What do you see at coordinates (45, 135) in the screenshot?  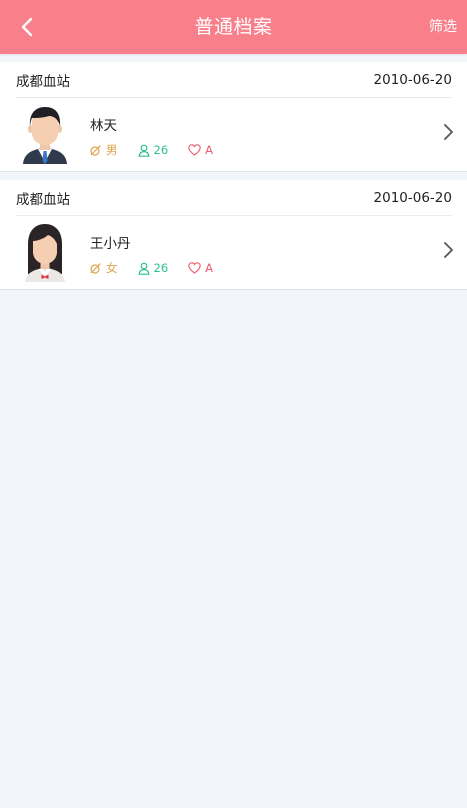 I see `male-avatar-icon` at bounding box center [45, 135].